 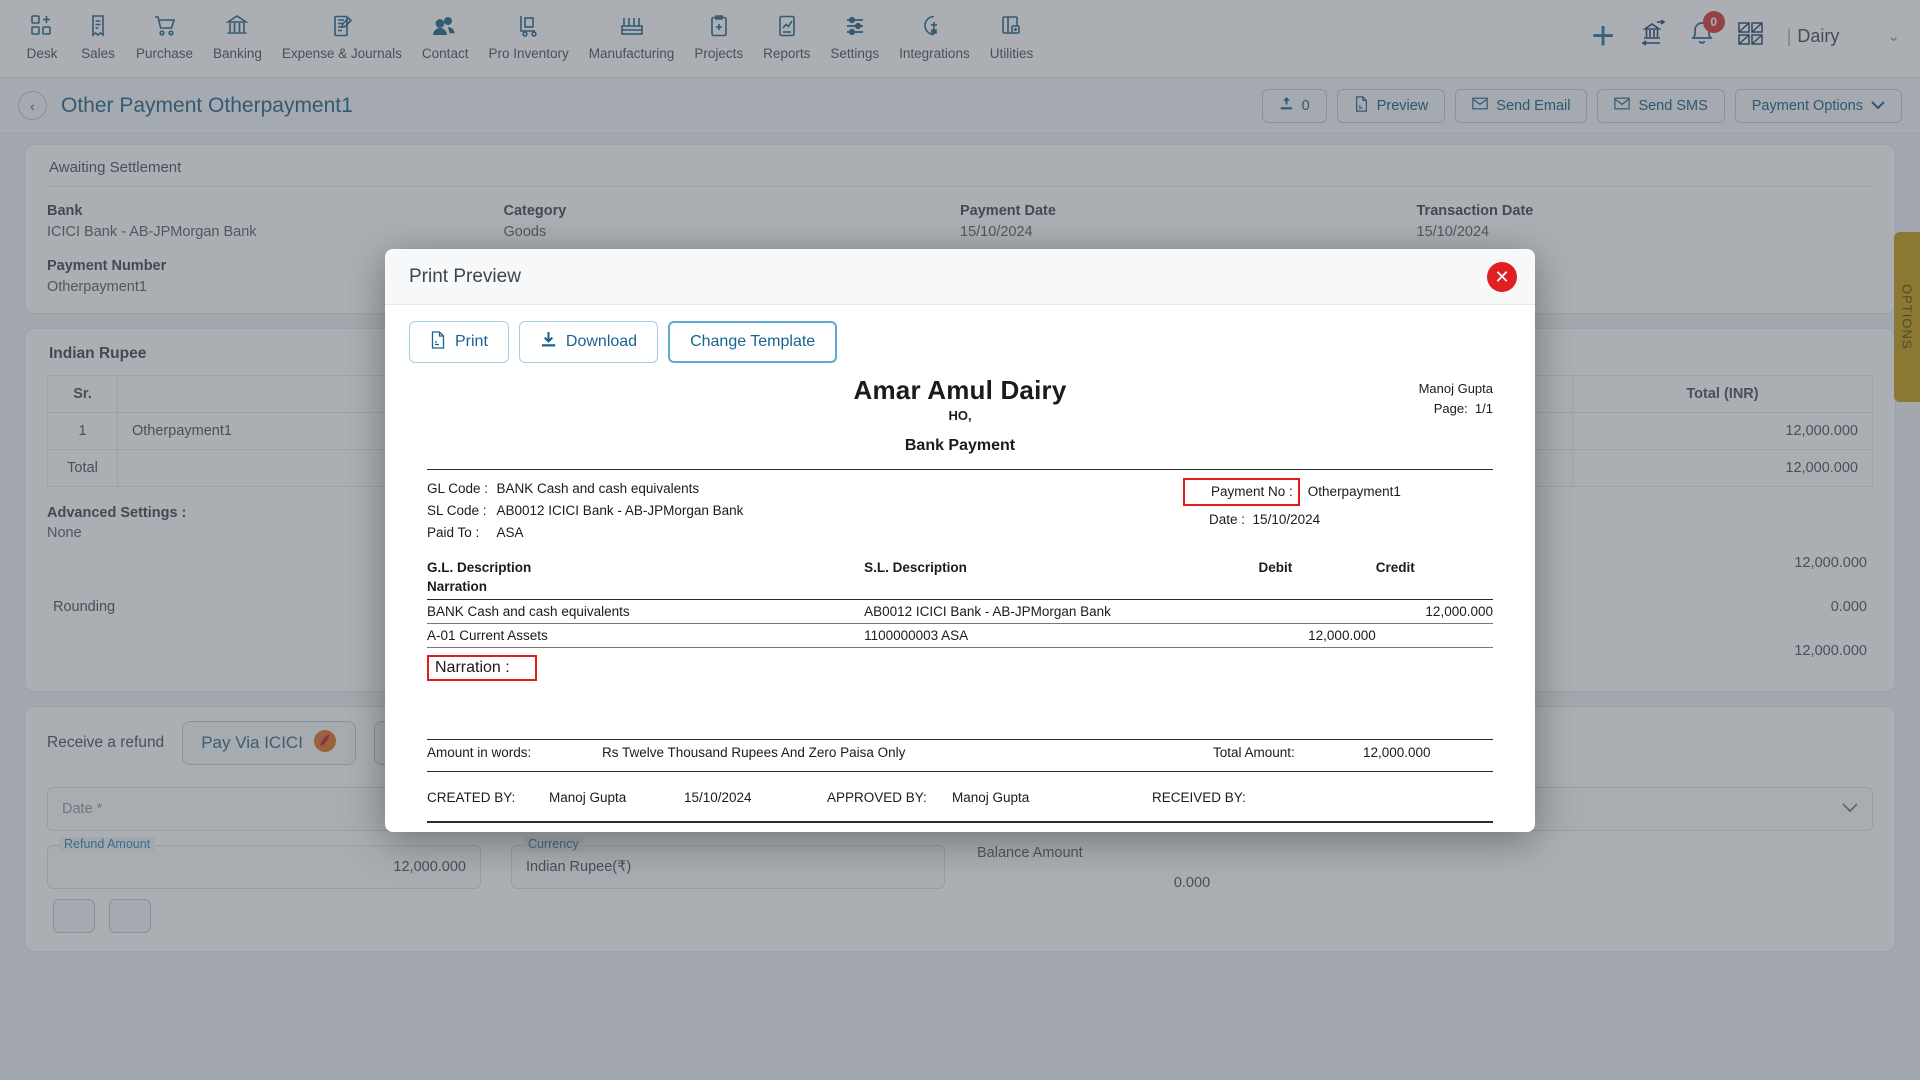 What do you see at coordinates (1227, 520) in the screenshot?
I see `document-date-label: Date :` at bounding box center [1227, 520].